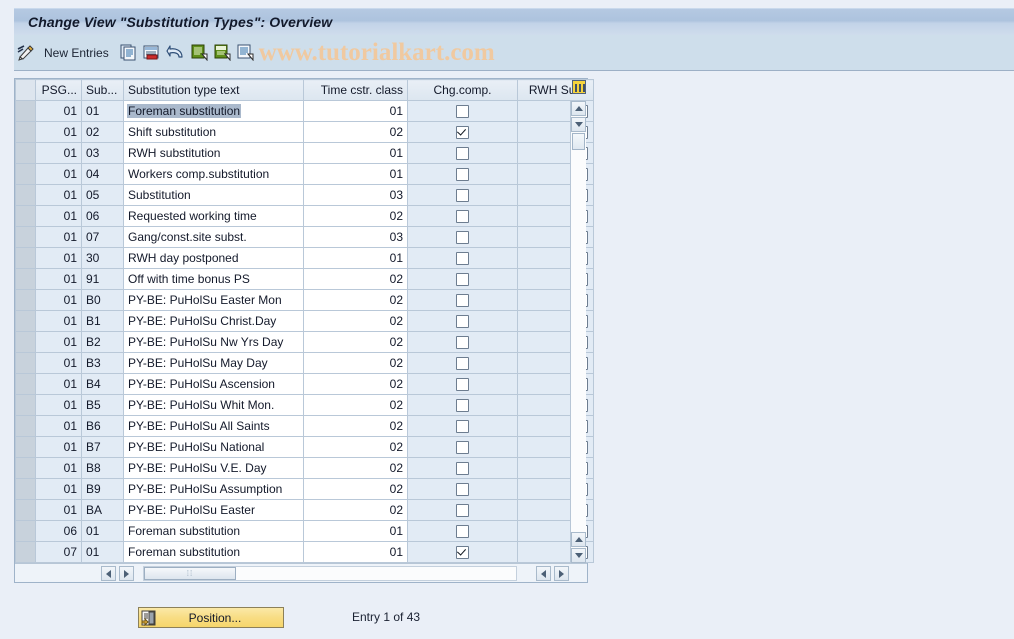  Describe the element at coordinates (213, 195) in the screenshot. I see `cell-substitution-type-text: Substitution` at that location.